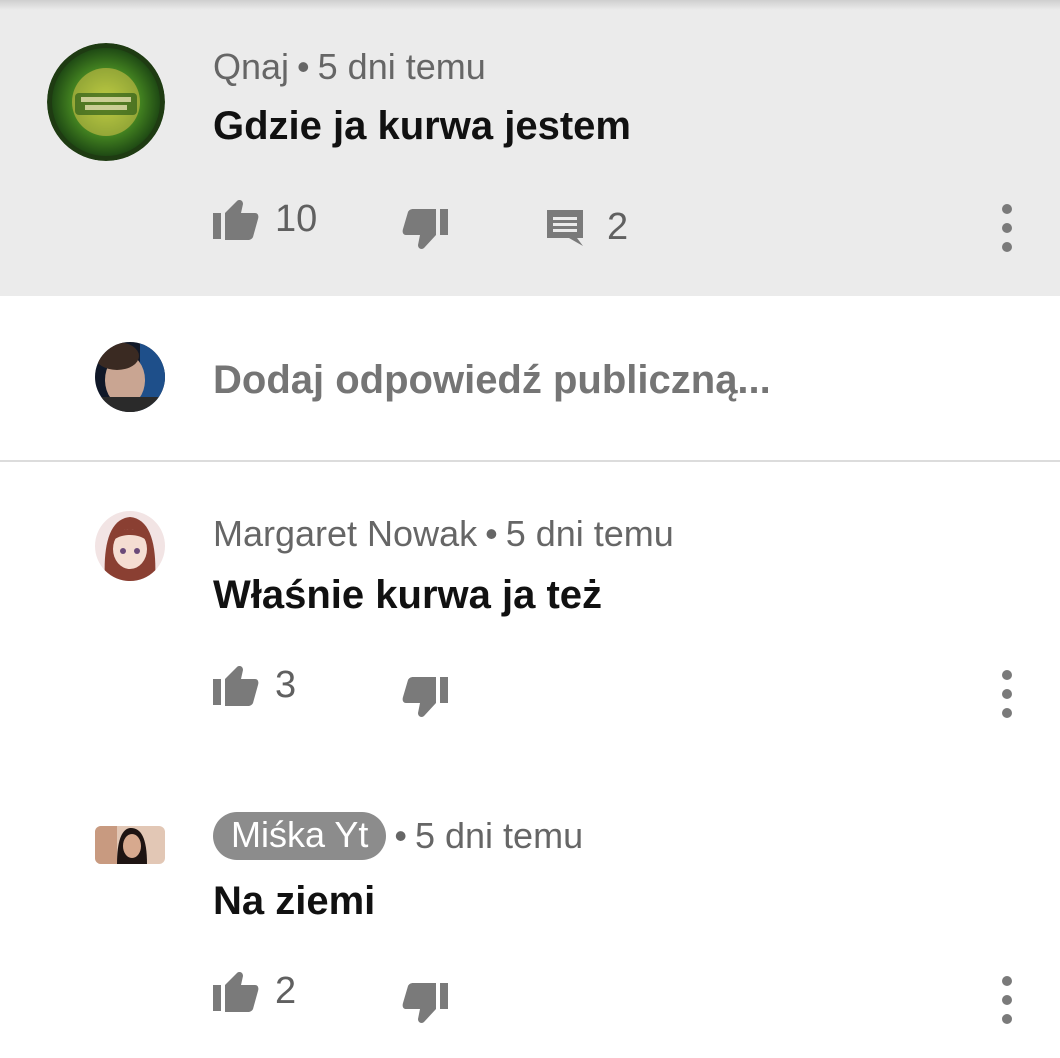  I want to click on parent-like-count: 10, so click(296, 219).